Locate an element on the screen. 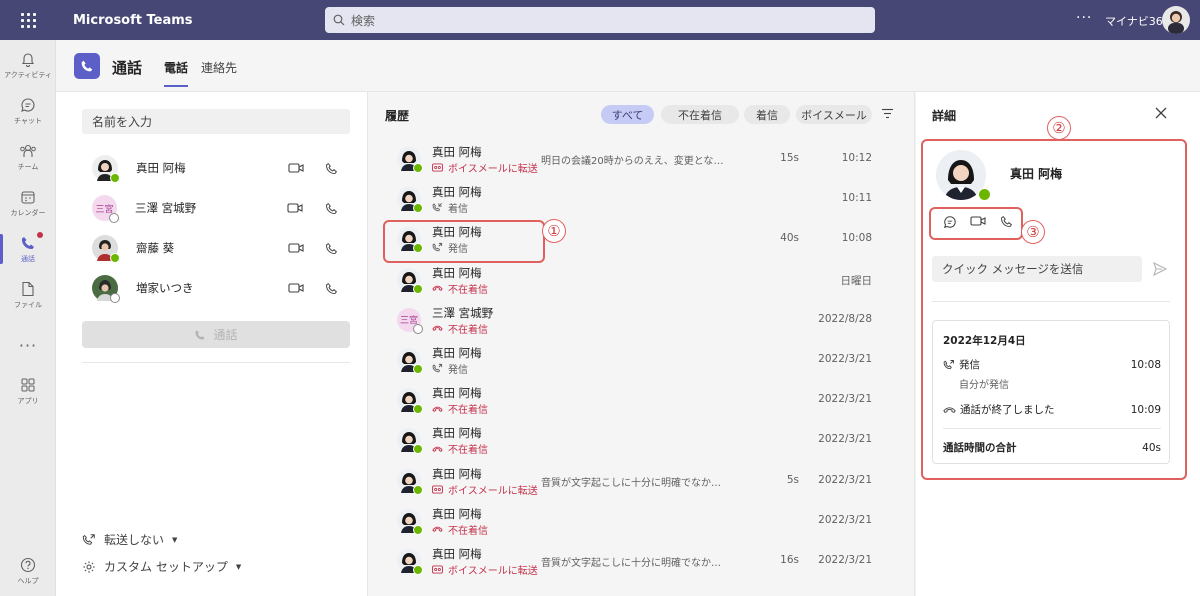 This screenshot has width=1200, height=596. rail-label: ヘルプ is located at coordinates (28, 580).